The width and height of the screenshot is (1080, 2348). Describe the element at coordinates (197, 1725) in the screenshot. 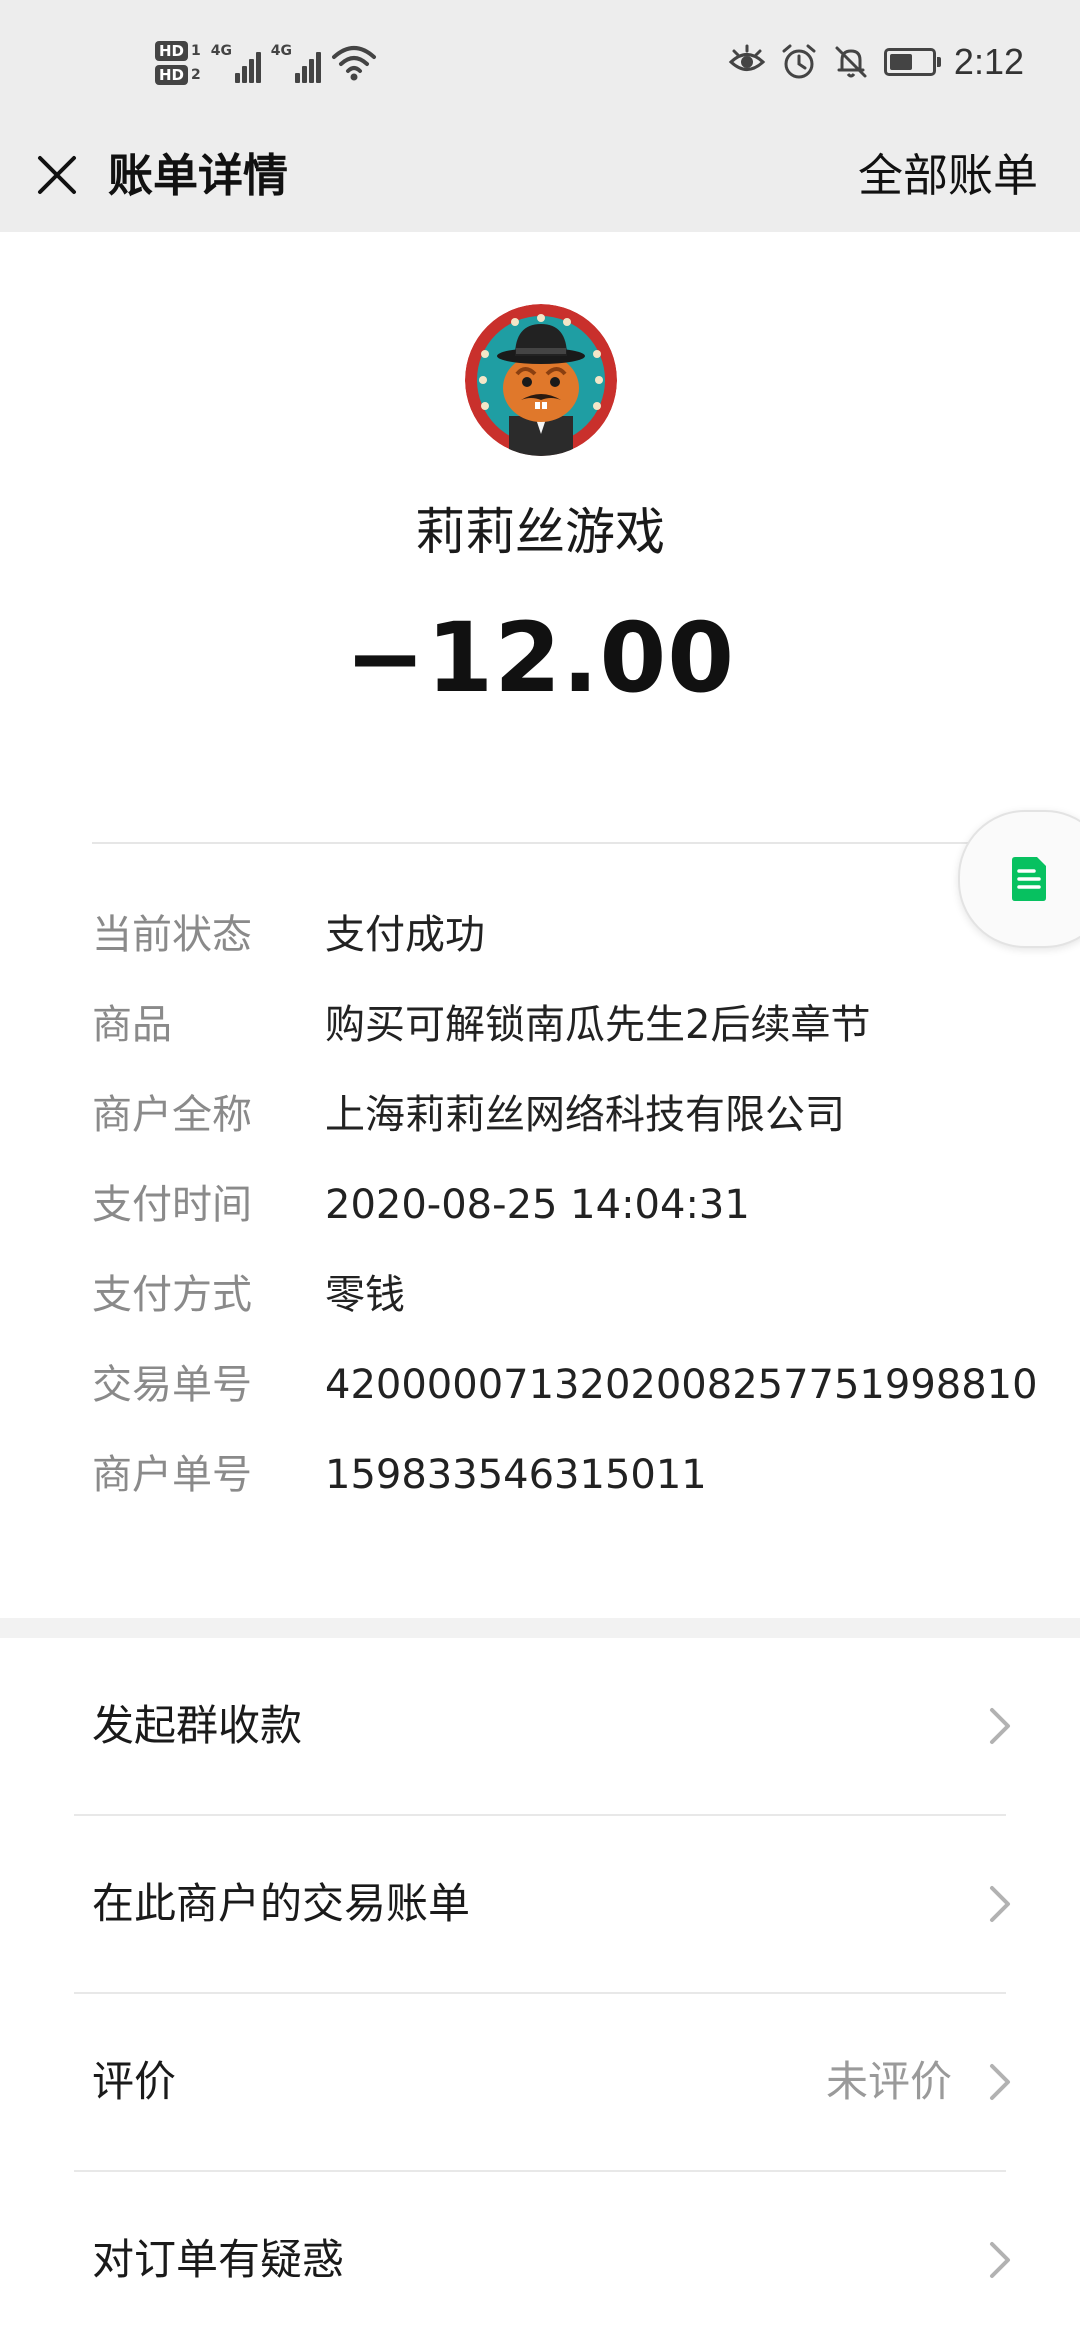

I see `menu-item-label: 发起群收款` at that location.